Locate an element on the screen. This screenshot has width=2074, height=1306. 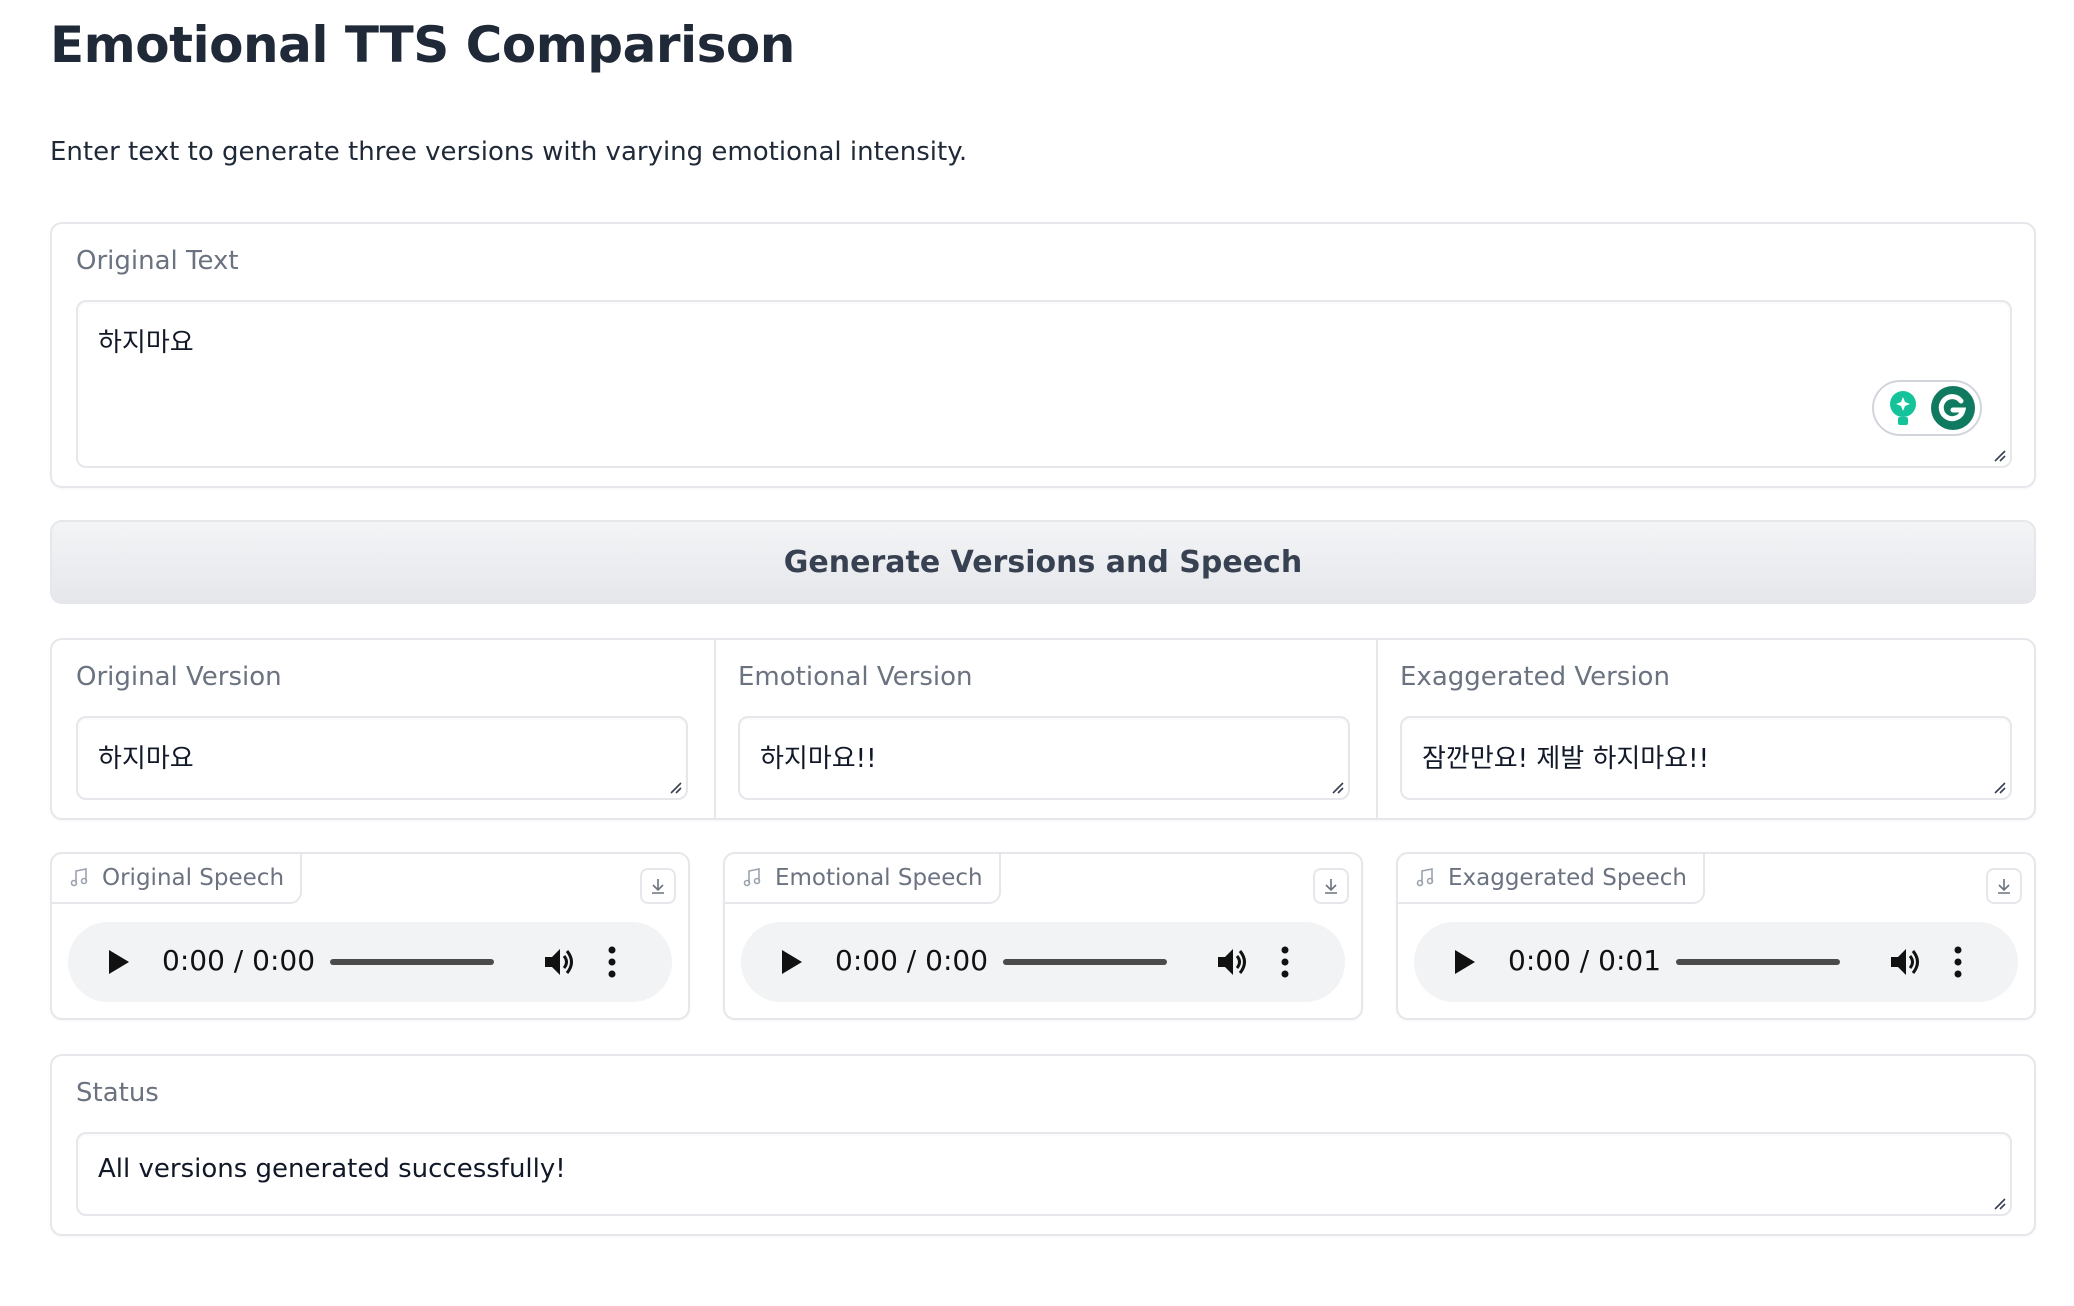
emotional-version-output: 하지마요!! is located at coordinates (1044, 758).